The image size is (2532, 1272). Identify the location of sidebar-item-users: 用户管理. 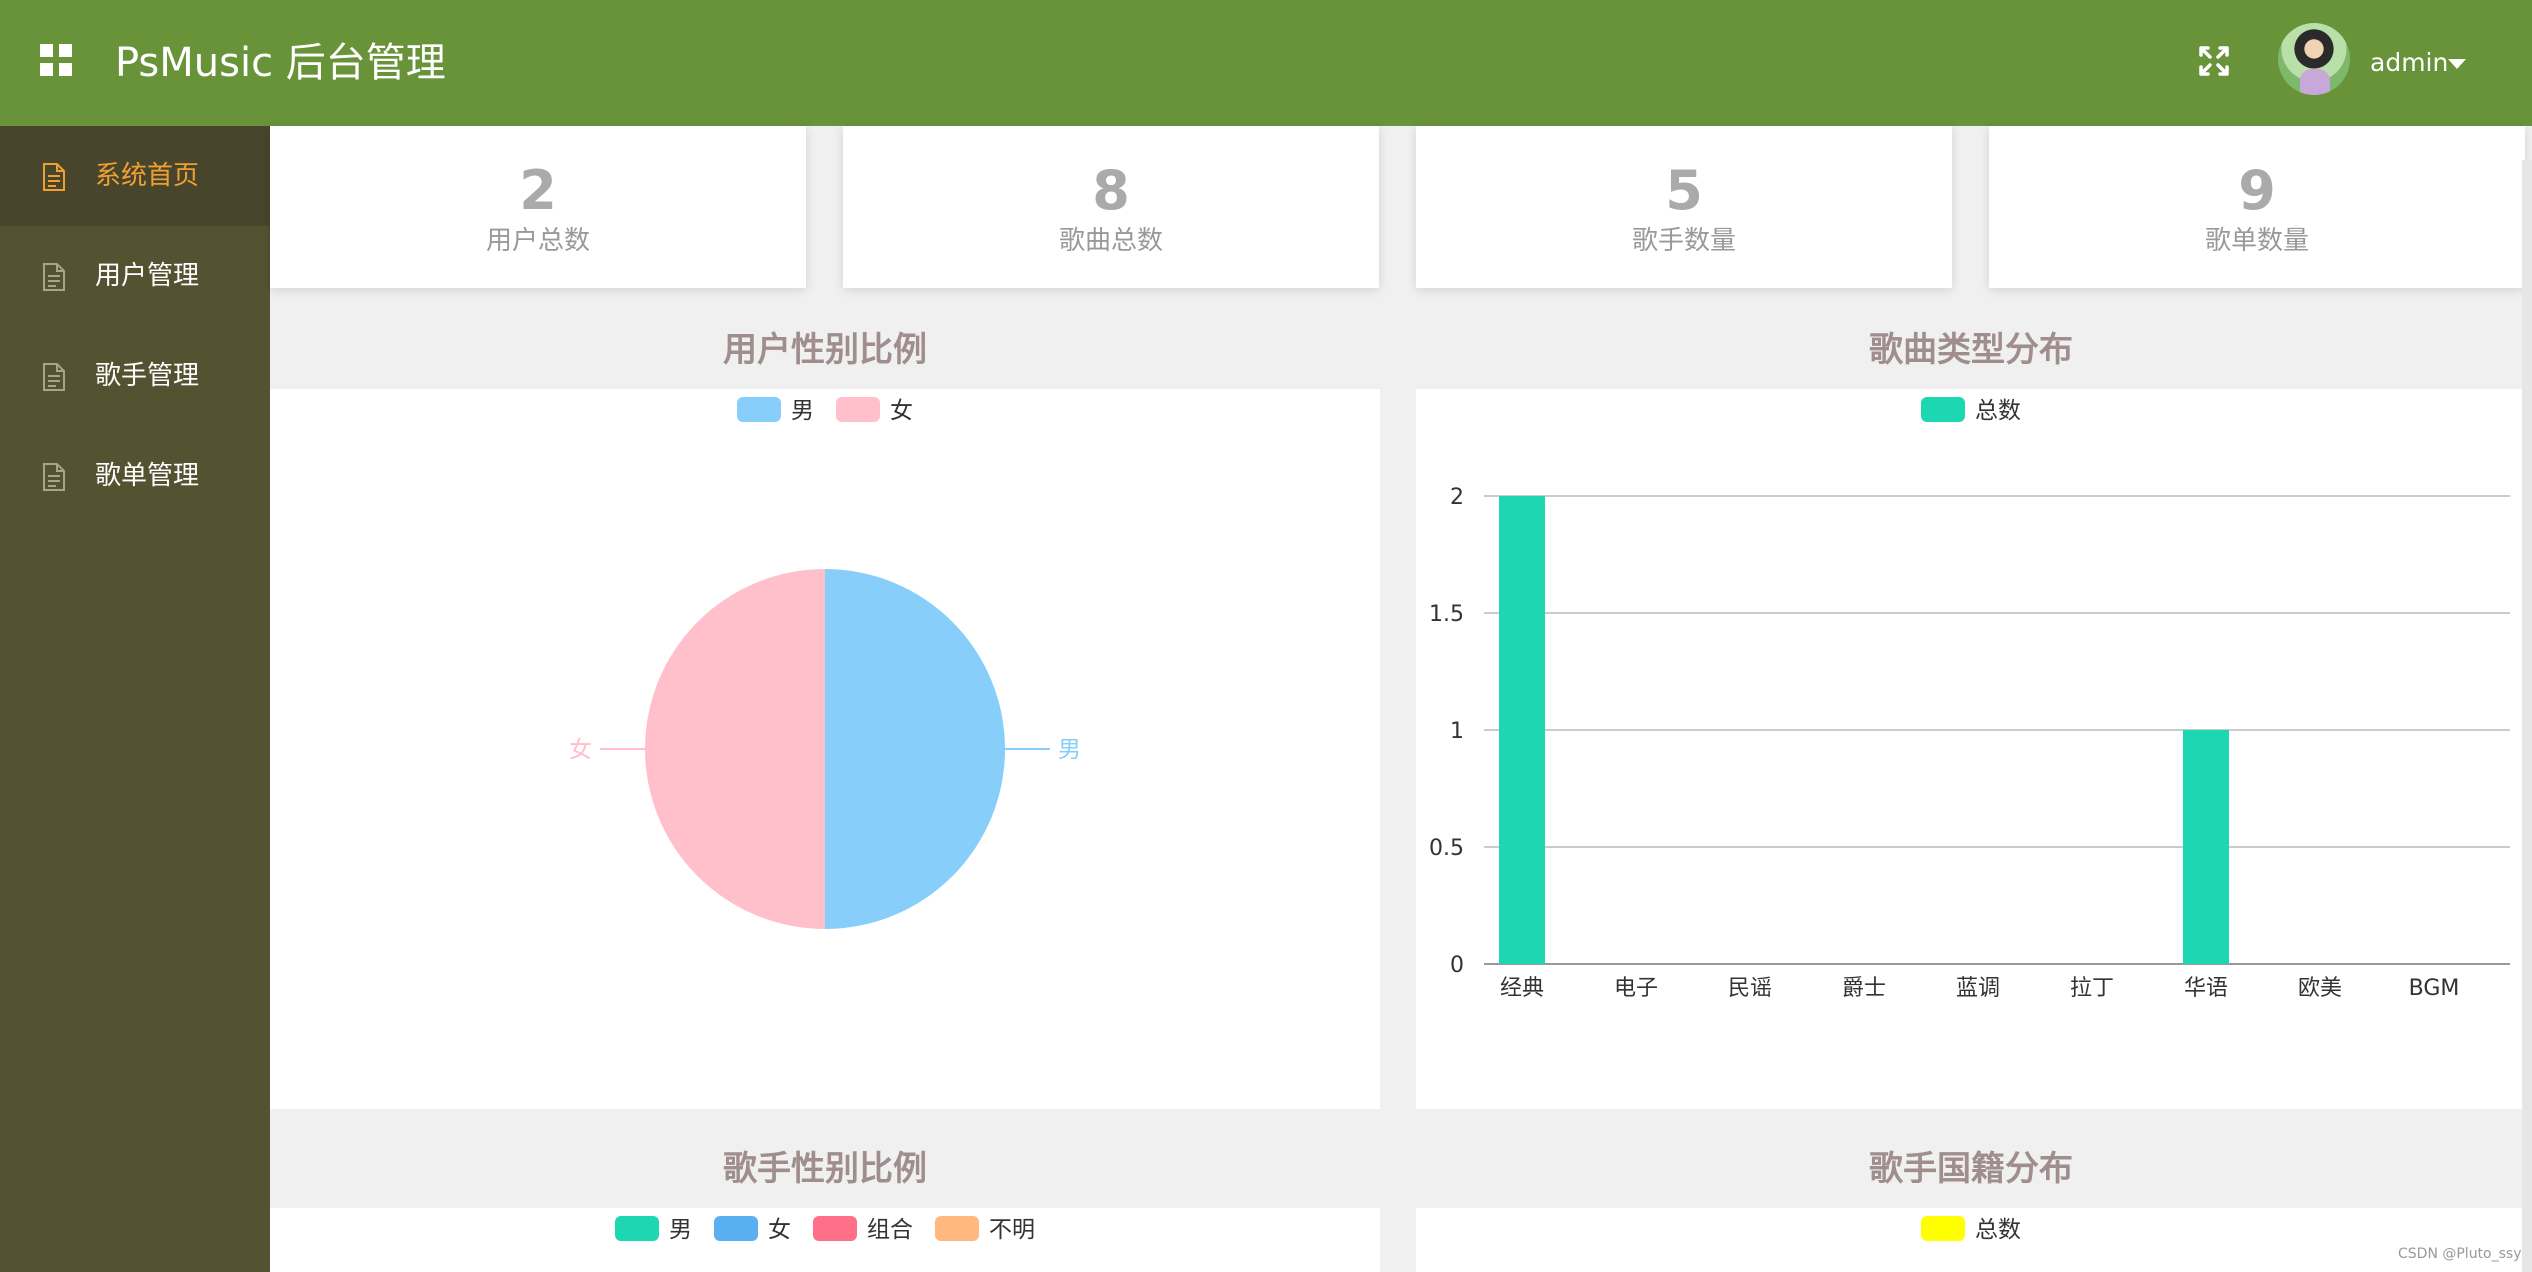
(135, 276).